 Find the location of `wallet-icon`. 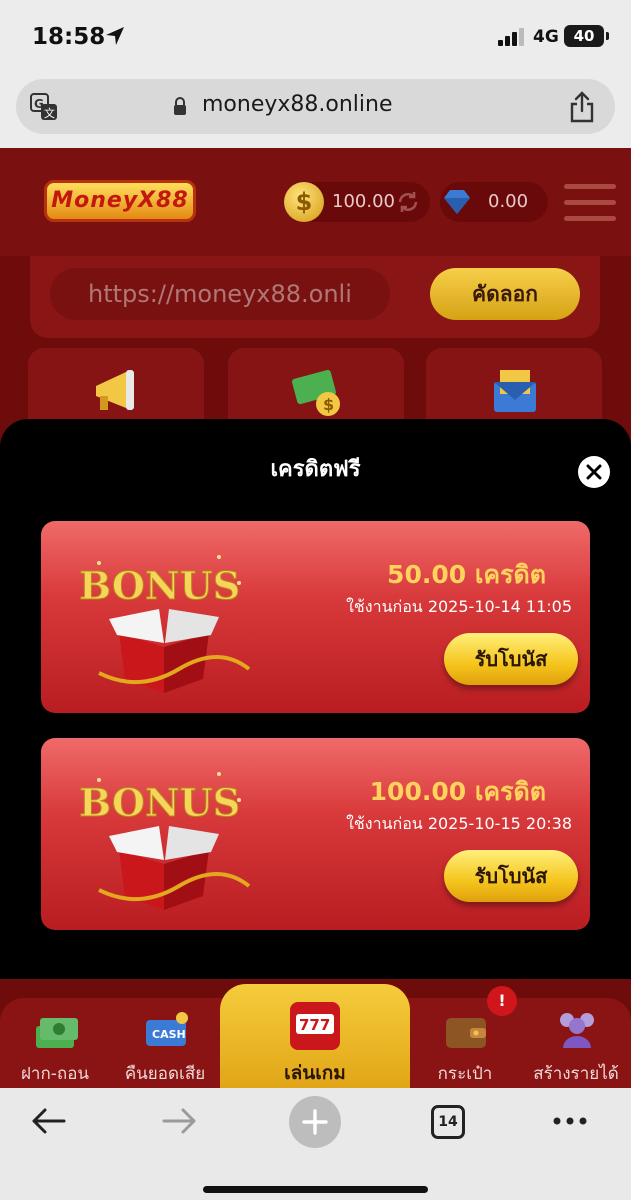

wallet-icon is located at coordinates (466, 1033).